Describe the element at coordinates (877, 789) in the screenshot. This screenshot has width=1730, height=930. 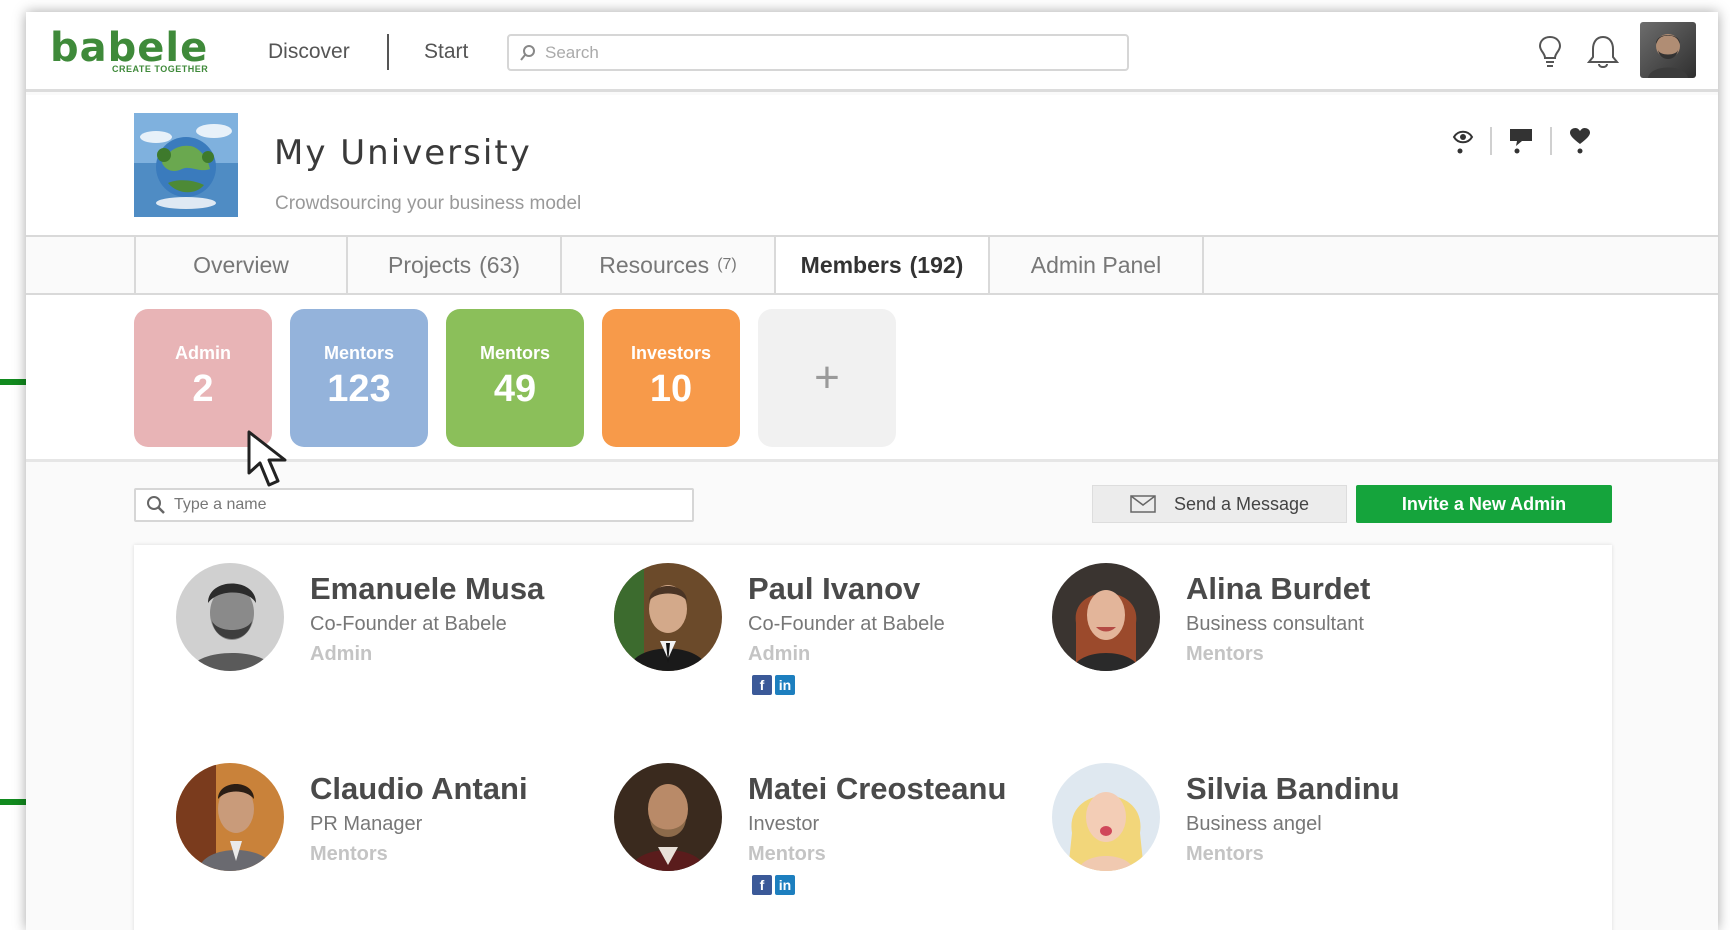
I see `member-name: Matei Creosteanu` at that location.